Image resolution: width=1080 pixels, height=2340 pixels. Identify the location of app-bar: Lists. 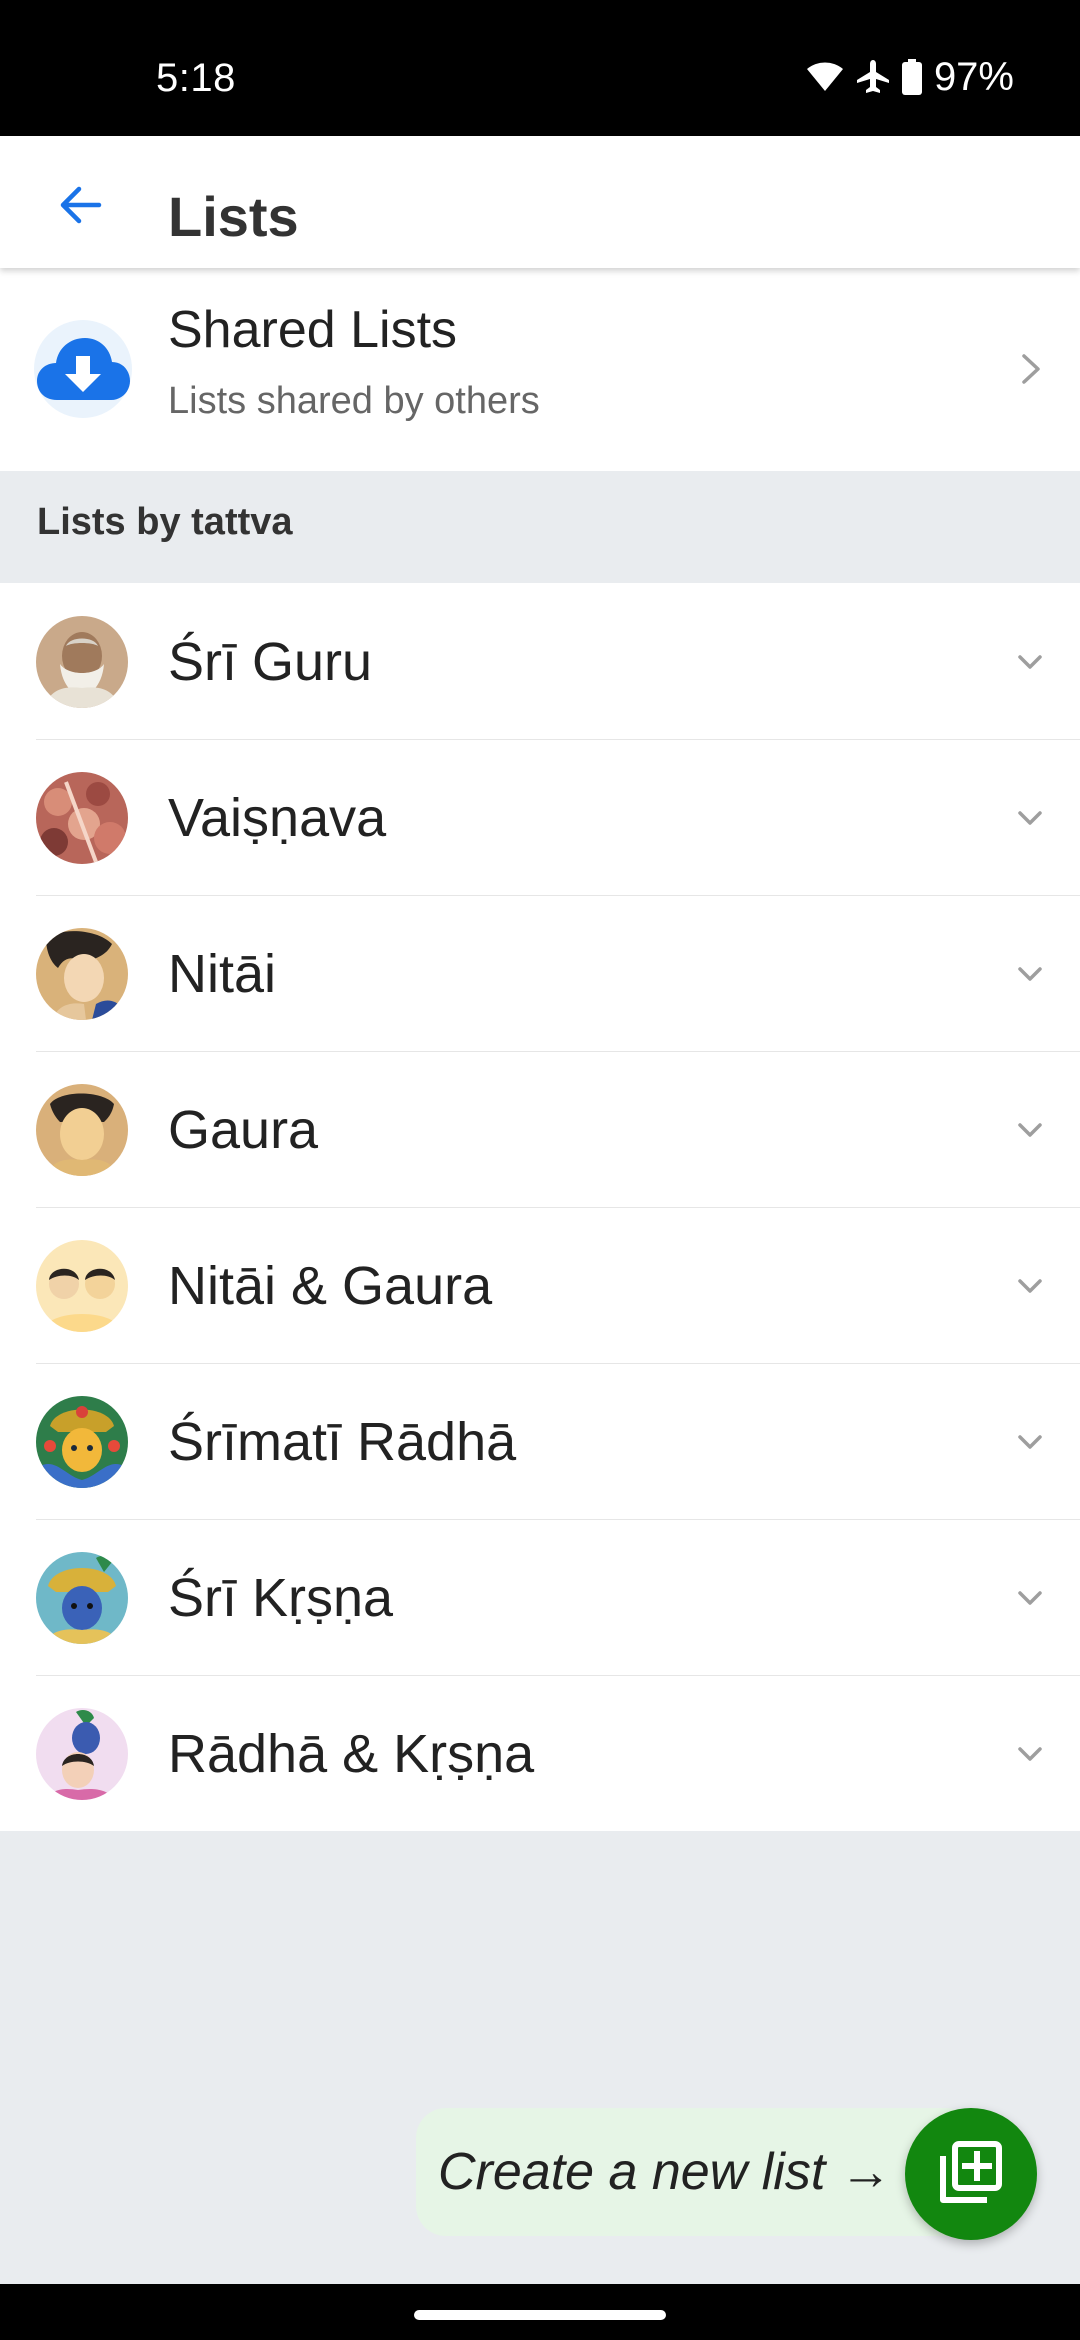
(540, 202).